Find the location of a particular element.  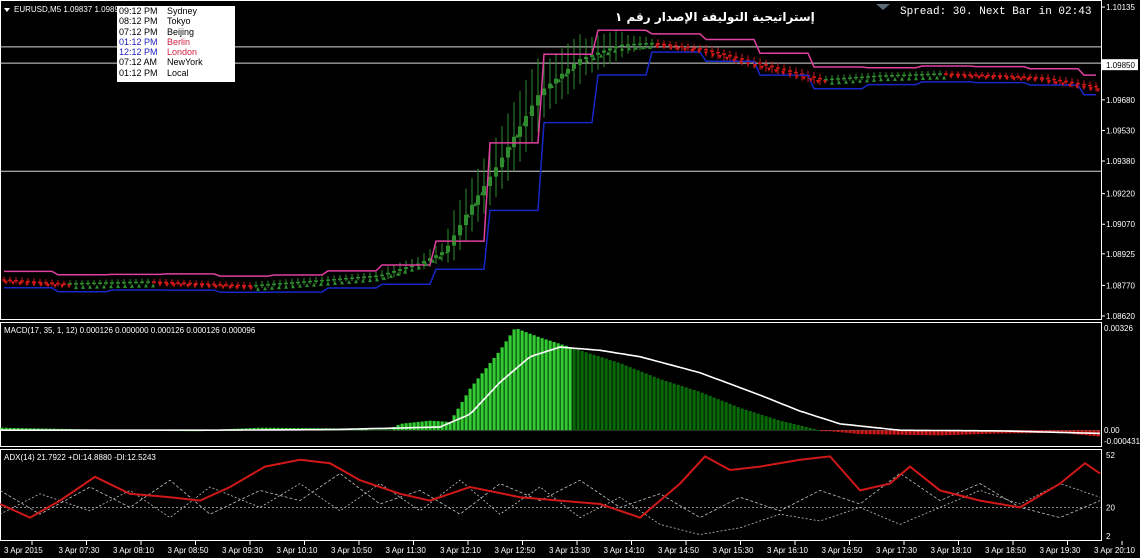

x-tick-label: 3 Apr 18:50 is located at coordinates (1005, 550).